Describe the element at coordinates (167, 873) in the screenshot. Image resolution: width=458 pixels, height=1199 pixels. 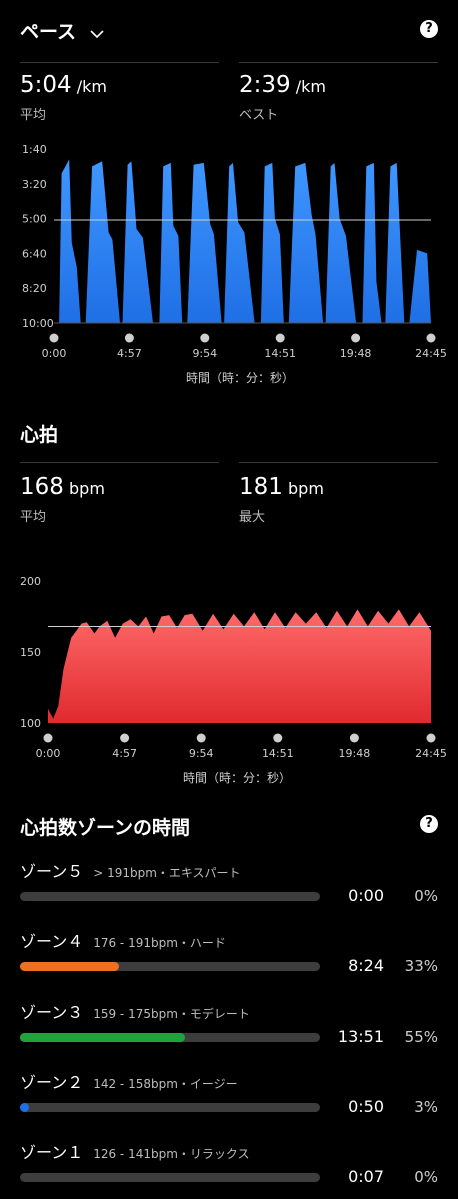
I see `zone-range: > 191bpm・エキスパート` at that location.